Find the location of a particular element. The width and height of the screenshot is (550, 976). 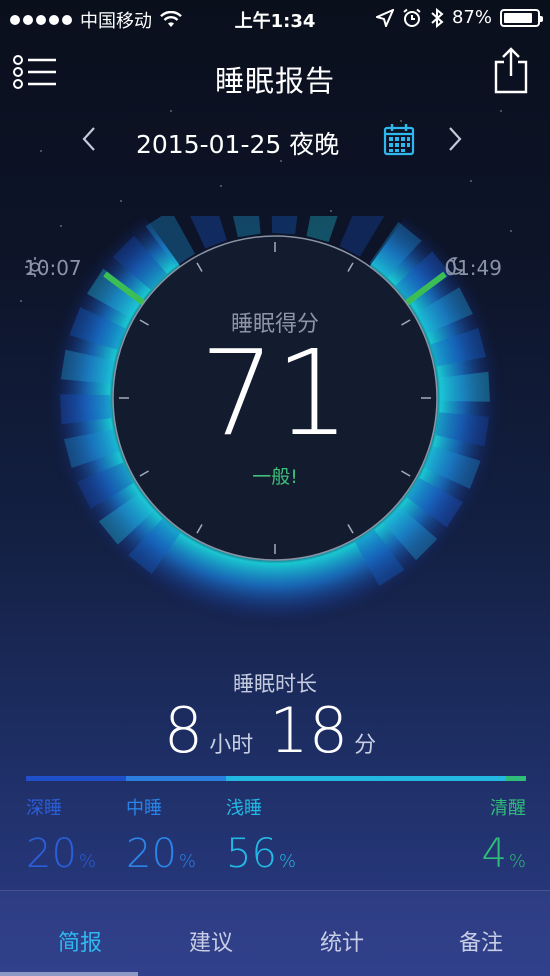

sun-icon is located at coordinates (35, 267).